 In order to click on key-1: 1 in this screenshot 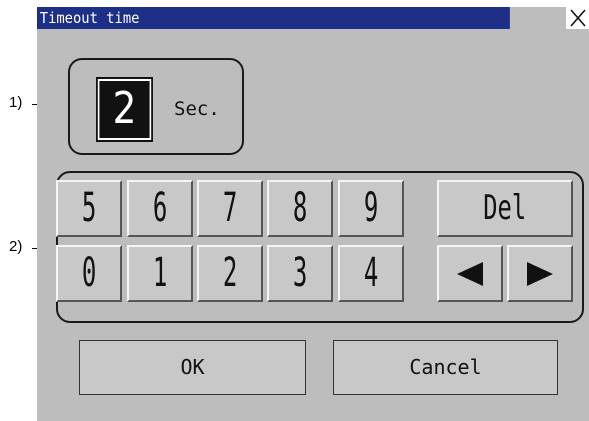, I will do `click(160, 273)`.